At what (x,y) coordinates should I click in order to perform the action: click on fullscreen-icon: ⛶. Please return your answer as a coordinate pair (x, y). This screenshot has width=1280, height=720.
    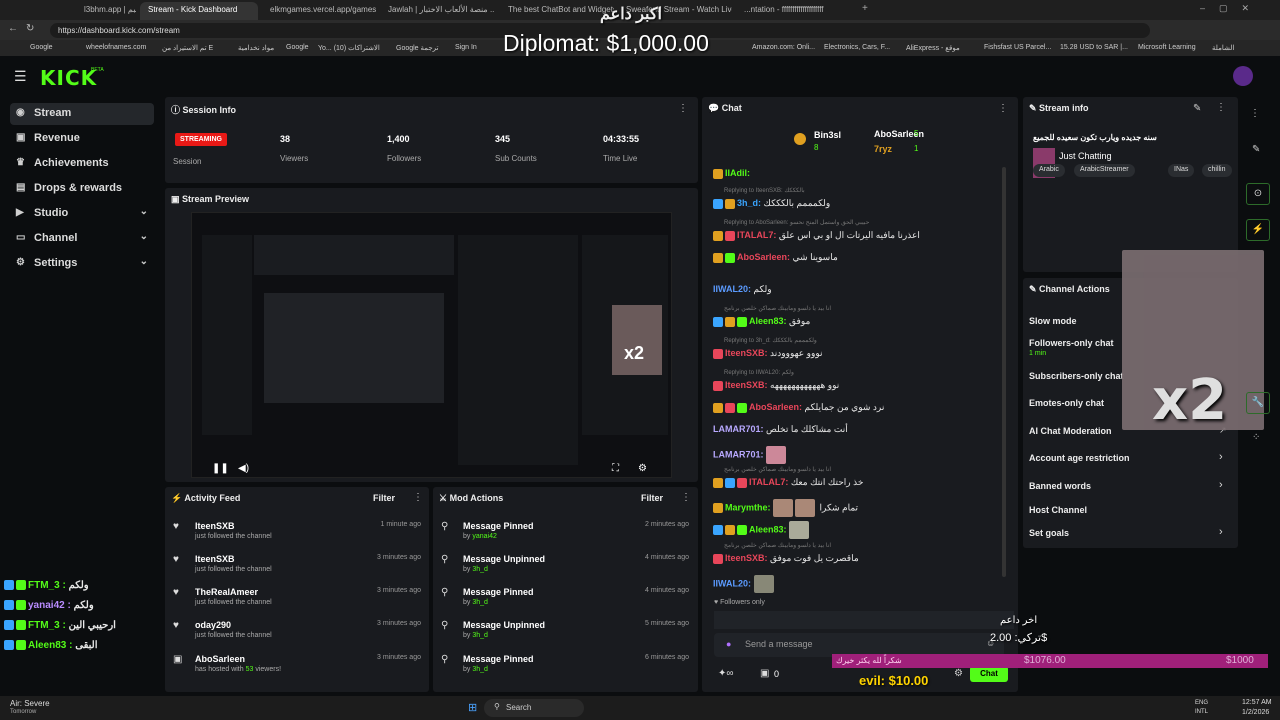
    Looking at the image, I should click on (615, 468).